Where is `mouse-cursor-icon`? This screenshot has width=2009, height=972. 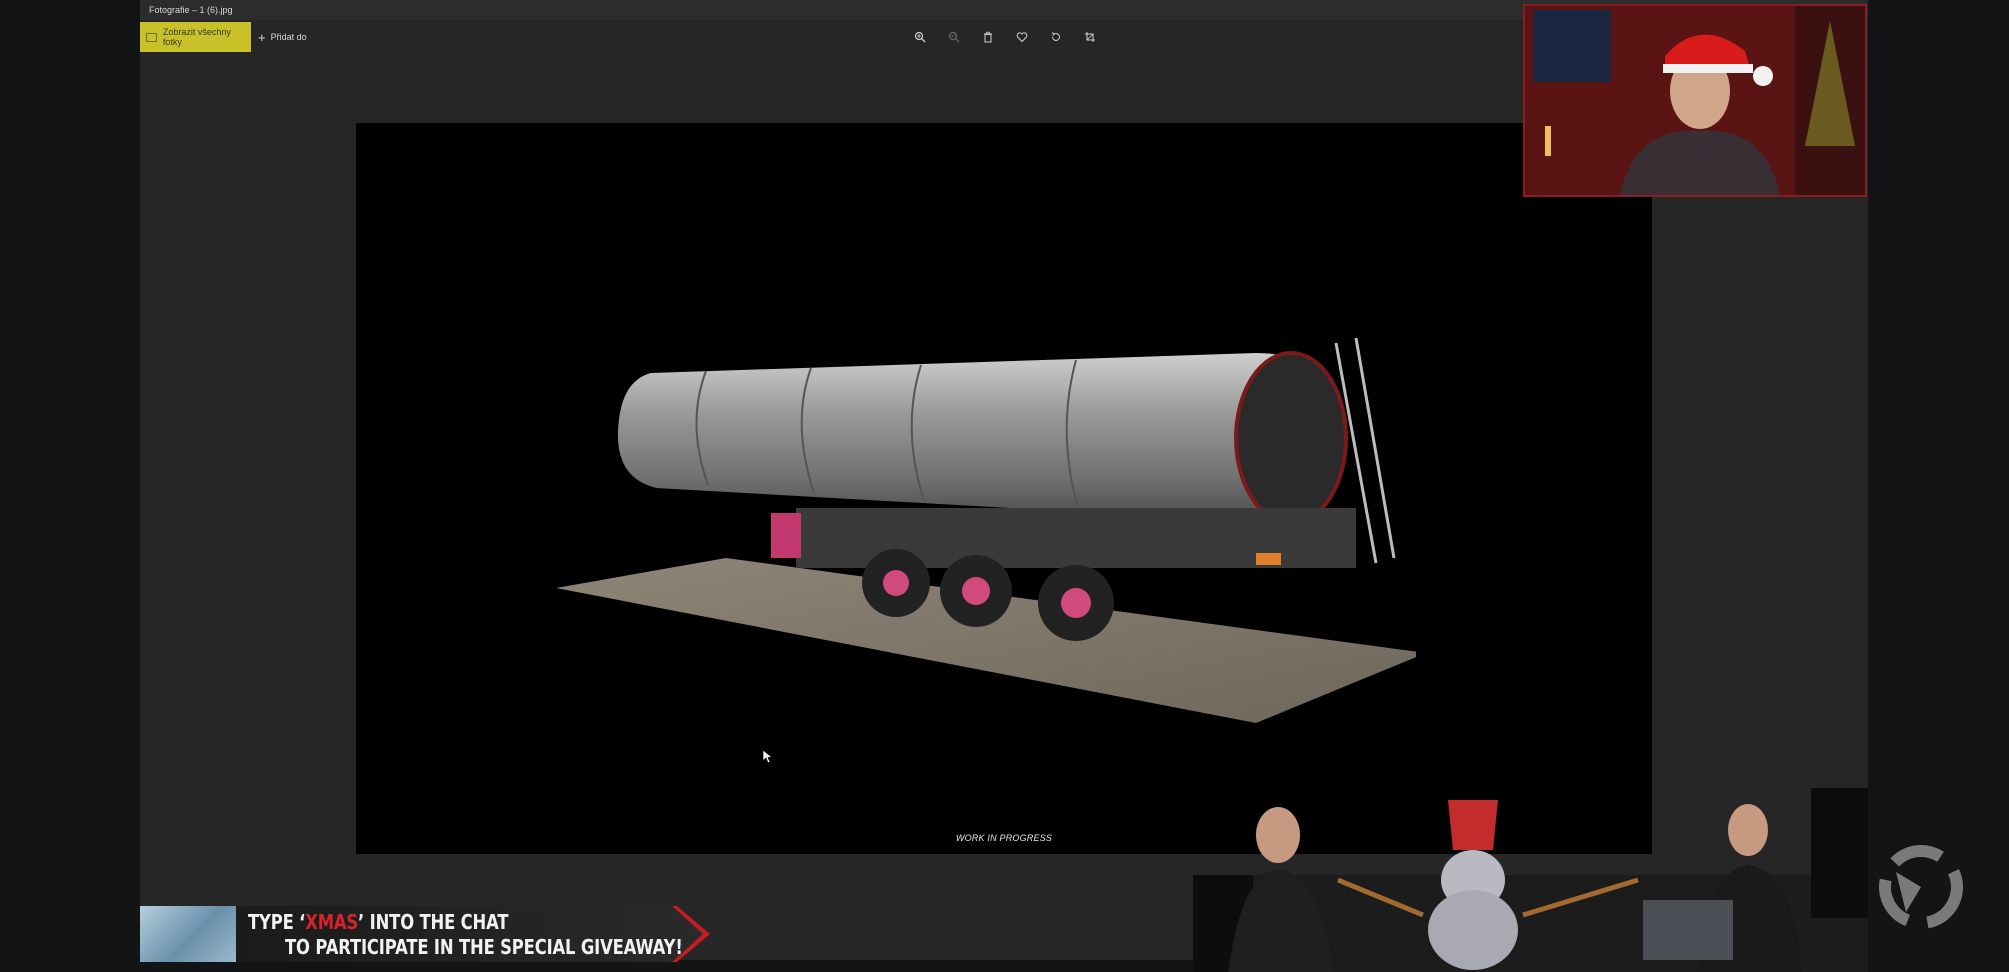 mouse-cursor-icon is located at coordinates (768, 757).